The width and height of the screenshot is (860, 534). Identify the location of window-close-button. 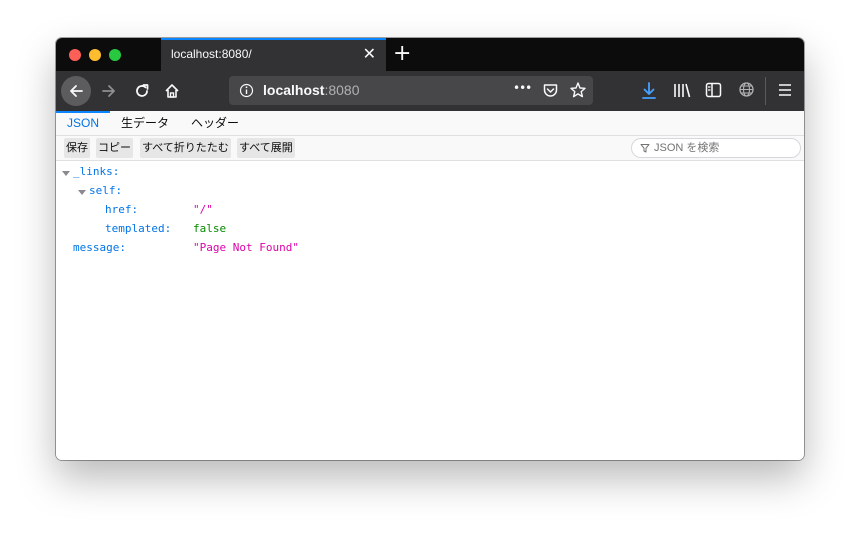
(75, 55).